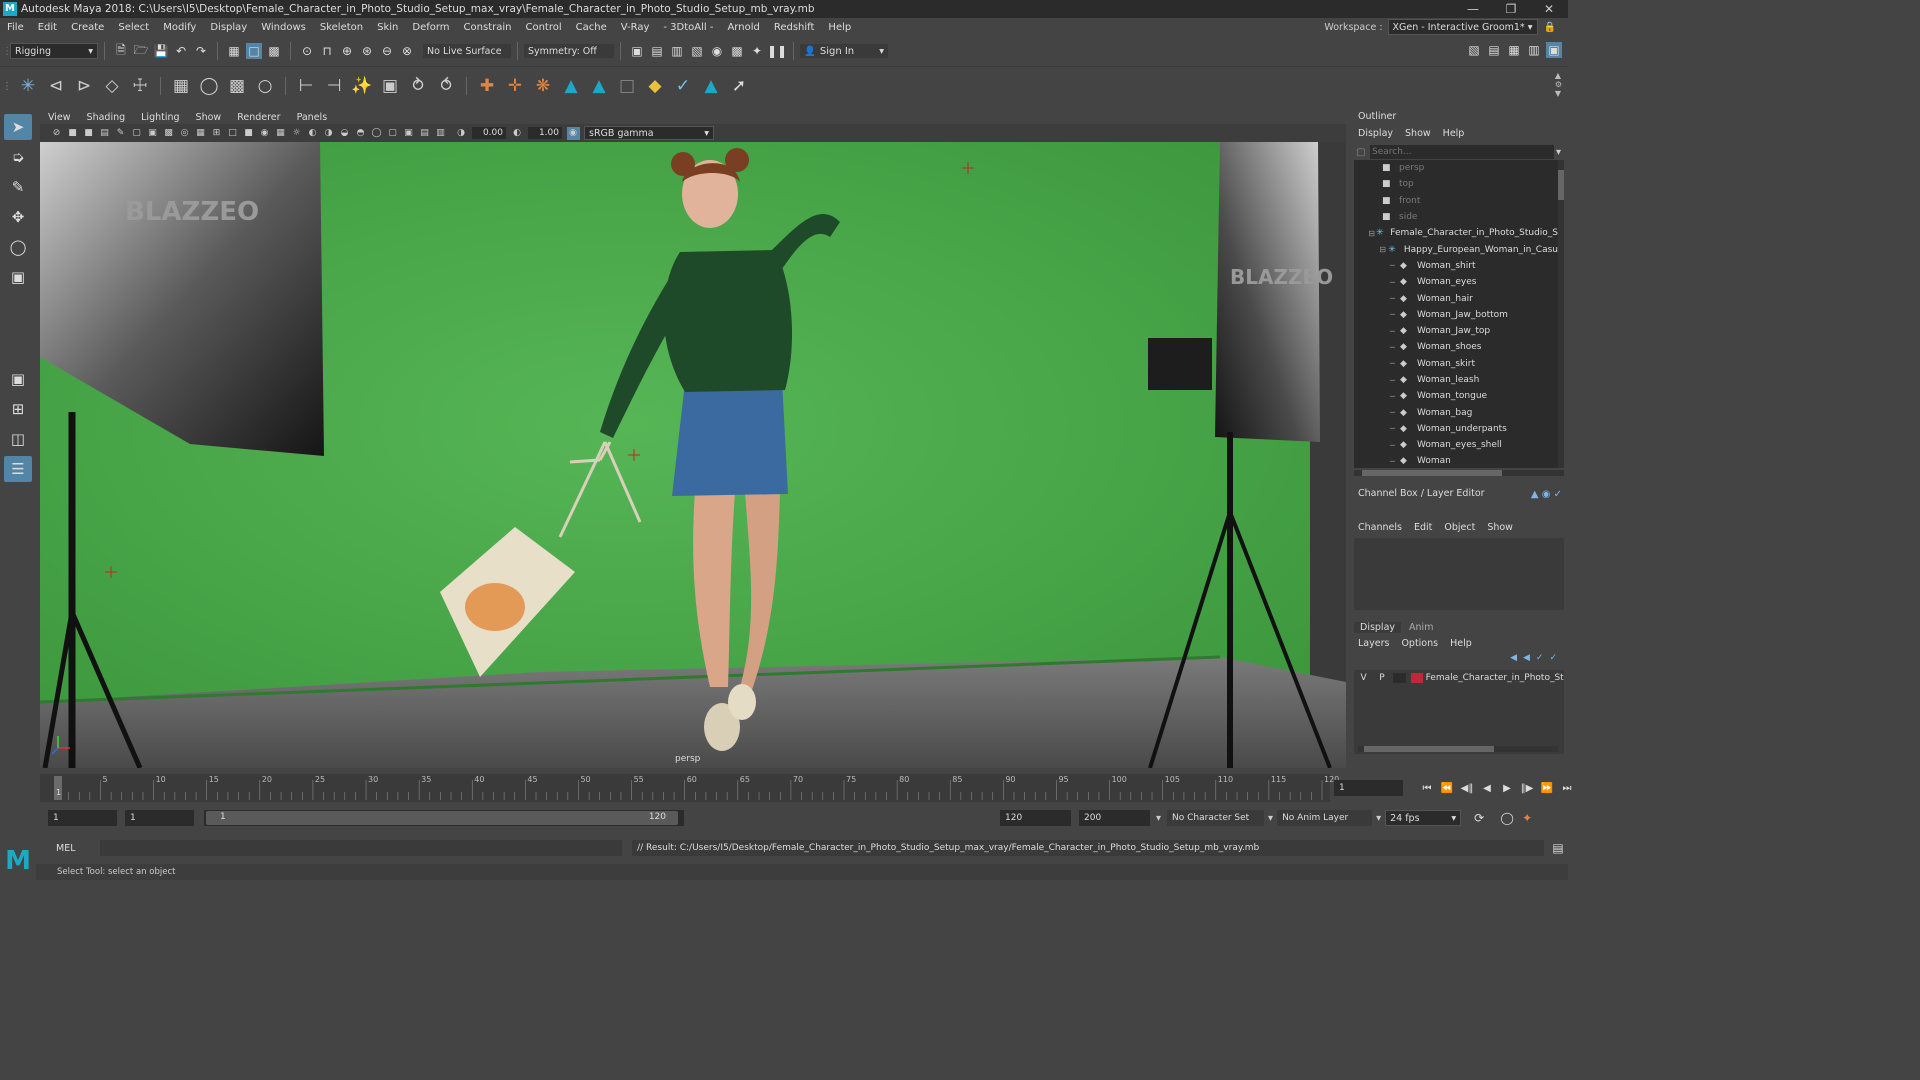 This screenshot has height=1080, width=1920. I want to click on use-all-lights-icon: ☼, so click(296, 133).